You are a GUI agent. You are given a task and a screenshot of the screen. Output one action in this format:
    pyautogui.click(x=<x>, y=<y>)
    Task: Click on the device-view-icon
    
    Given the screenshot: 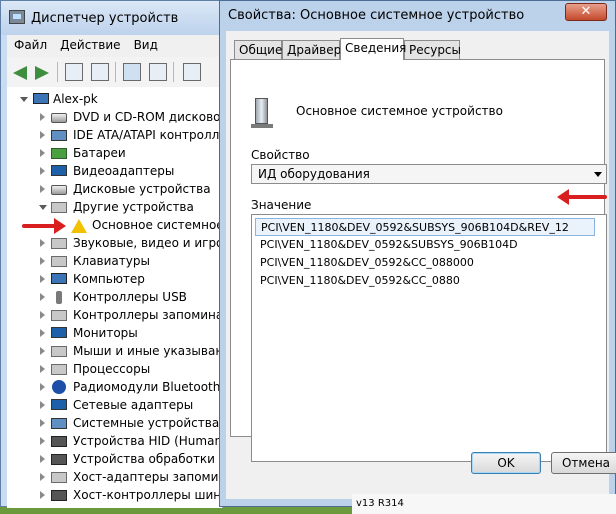 What is the action you would take?
    pyautogui.click(x=74, y=72)
    